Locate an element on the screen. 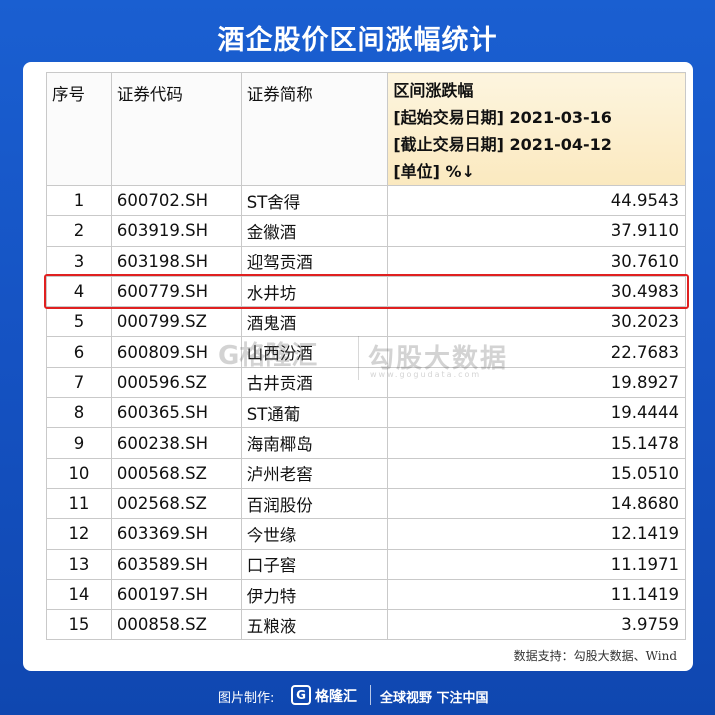 This screenshot has height=715, width=715. cell-code: 600197.SH is located at coordinates (176, 594).